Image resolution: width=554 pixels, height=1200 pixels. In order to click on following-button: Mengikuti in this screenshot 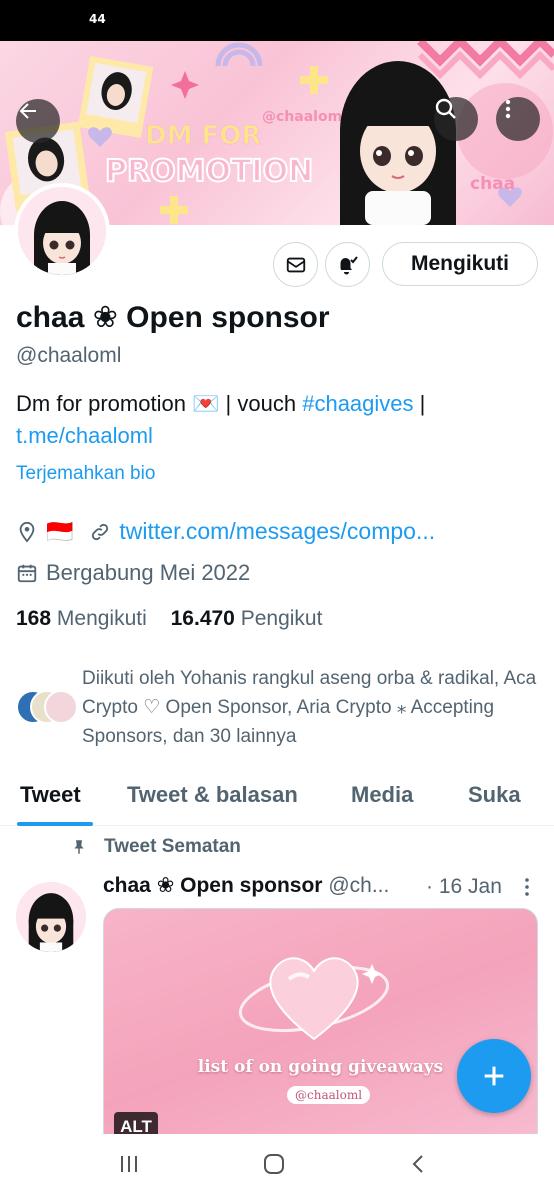, I will do `click(460, 264)`.